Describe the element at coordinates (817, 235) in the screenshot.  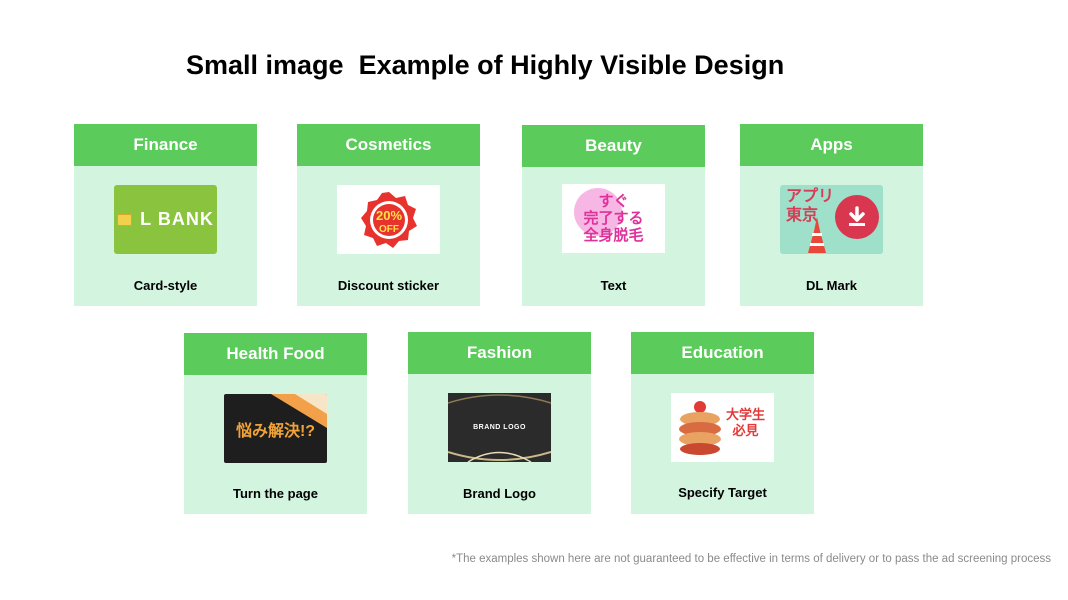
I see `tower-icon` at that location.